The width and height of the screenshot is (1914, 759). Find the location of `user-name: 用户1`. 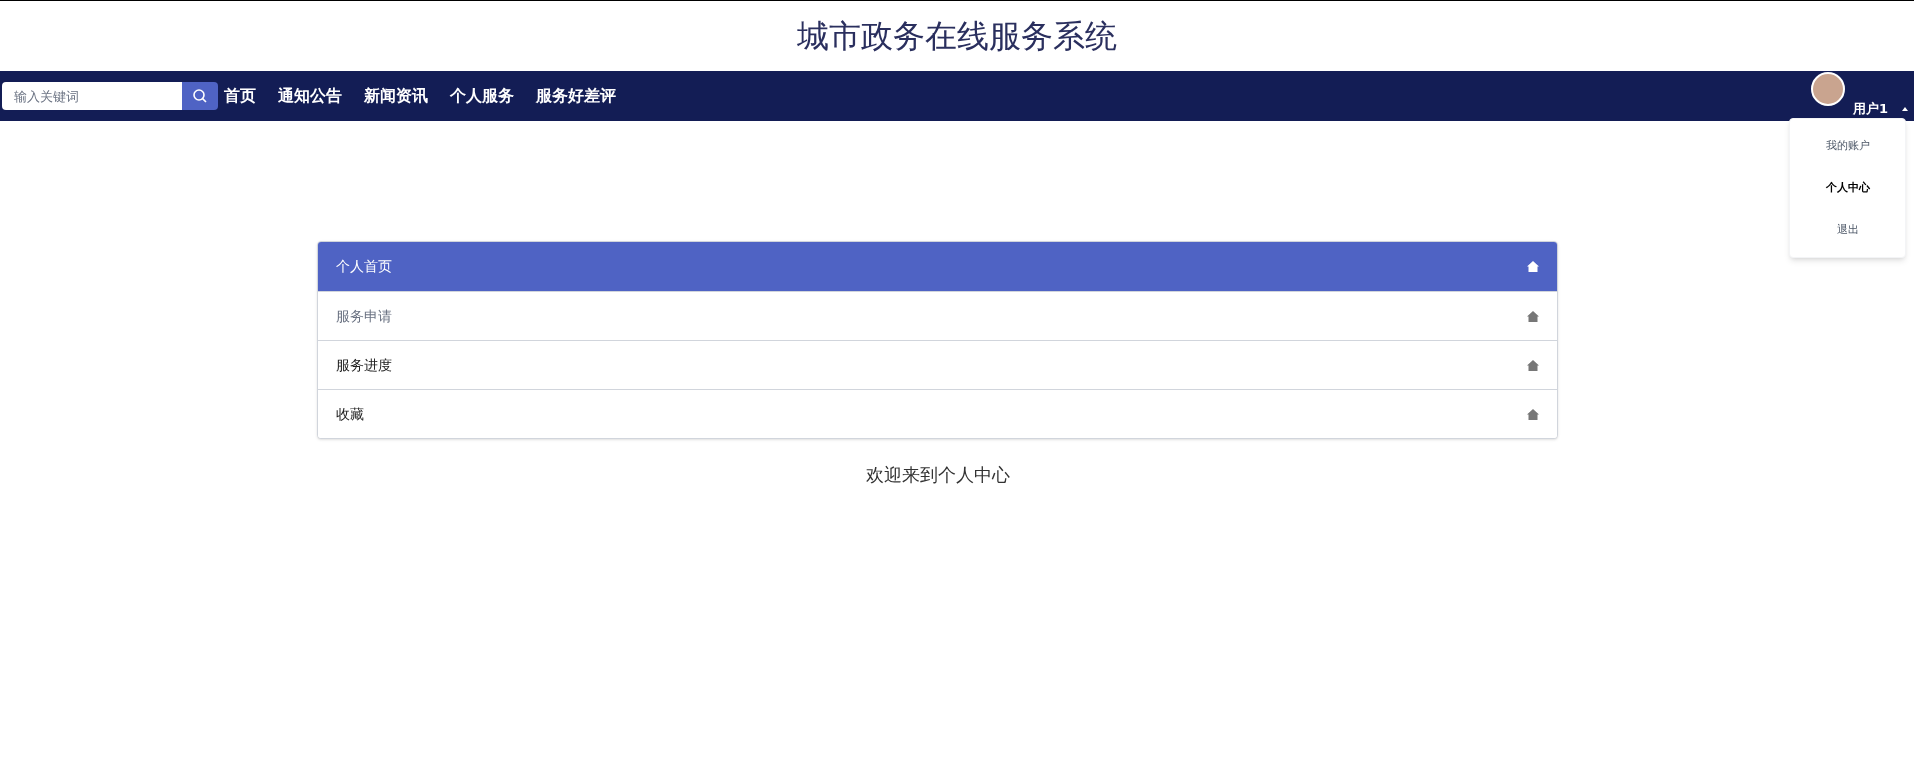

user-name: 用户1 is located at coordinates (1870, 108).